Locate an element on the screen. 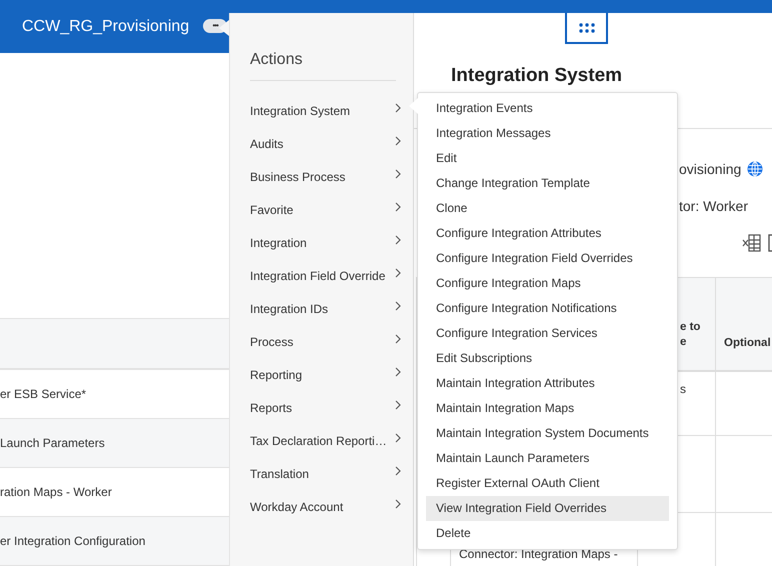  menu-item: Maintain Launch Parameters is located at coordinates (547, 458).